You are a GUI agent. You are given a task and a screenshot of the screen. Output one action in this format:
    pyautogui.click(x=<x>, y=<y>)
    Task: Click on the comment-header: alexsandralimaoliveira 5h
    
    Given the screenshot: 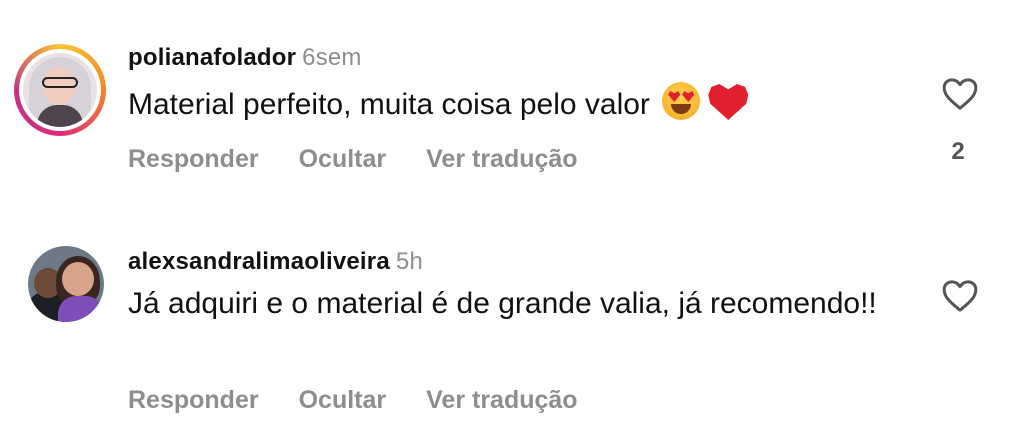 What is the action you would take?
    pyautogui.click(x=275, y=262)
    